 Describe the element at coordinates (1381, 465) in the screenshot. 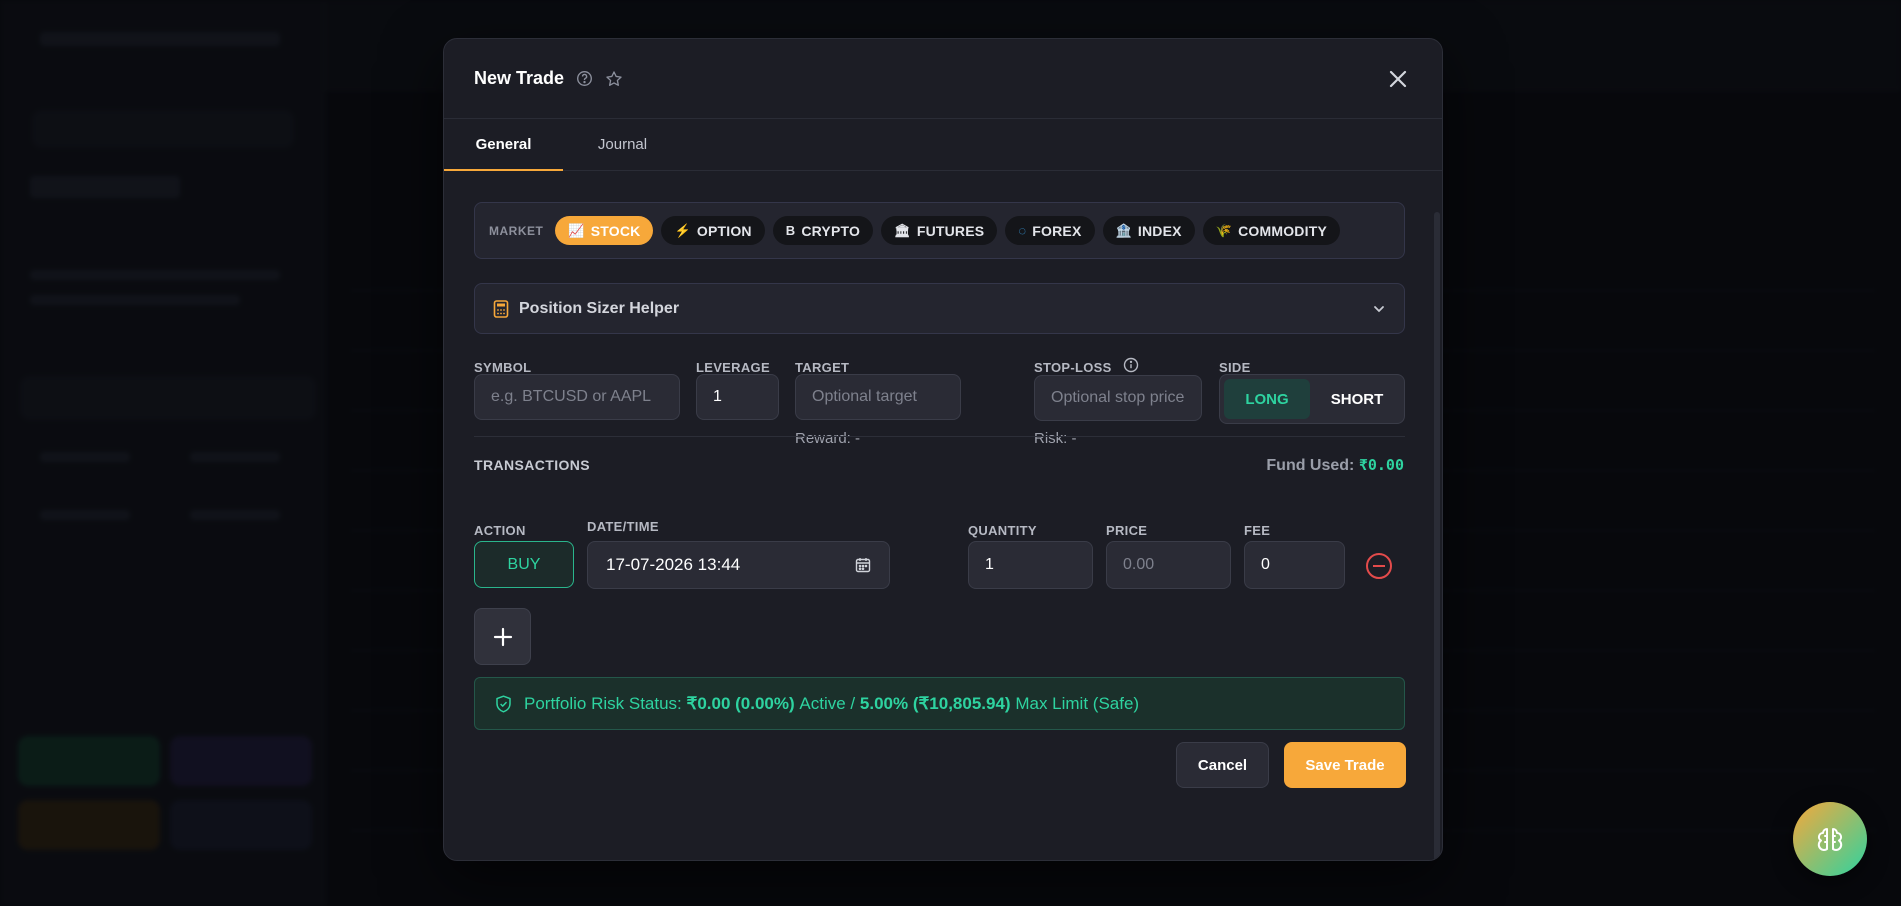

I see `fund-used-value: ₹0.00` at that location.